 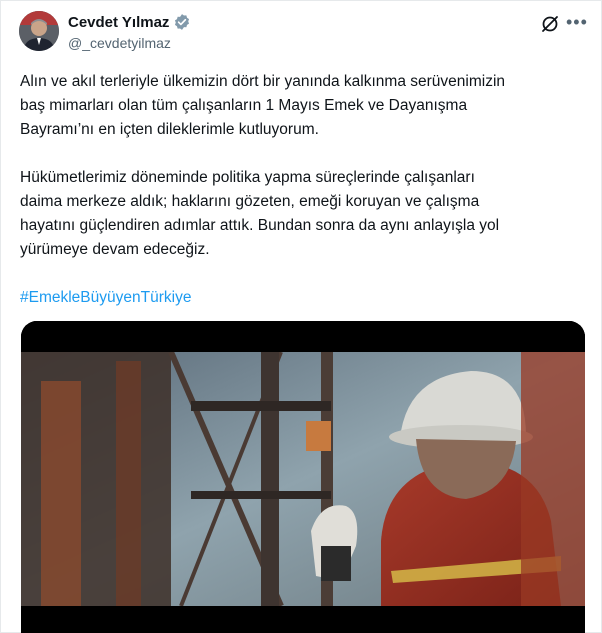 I want to click on more-icon: •••, so click(x=577, y=22).